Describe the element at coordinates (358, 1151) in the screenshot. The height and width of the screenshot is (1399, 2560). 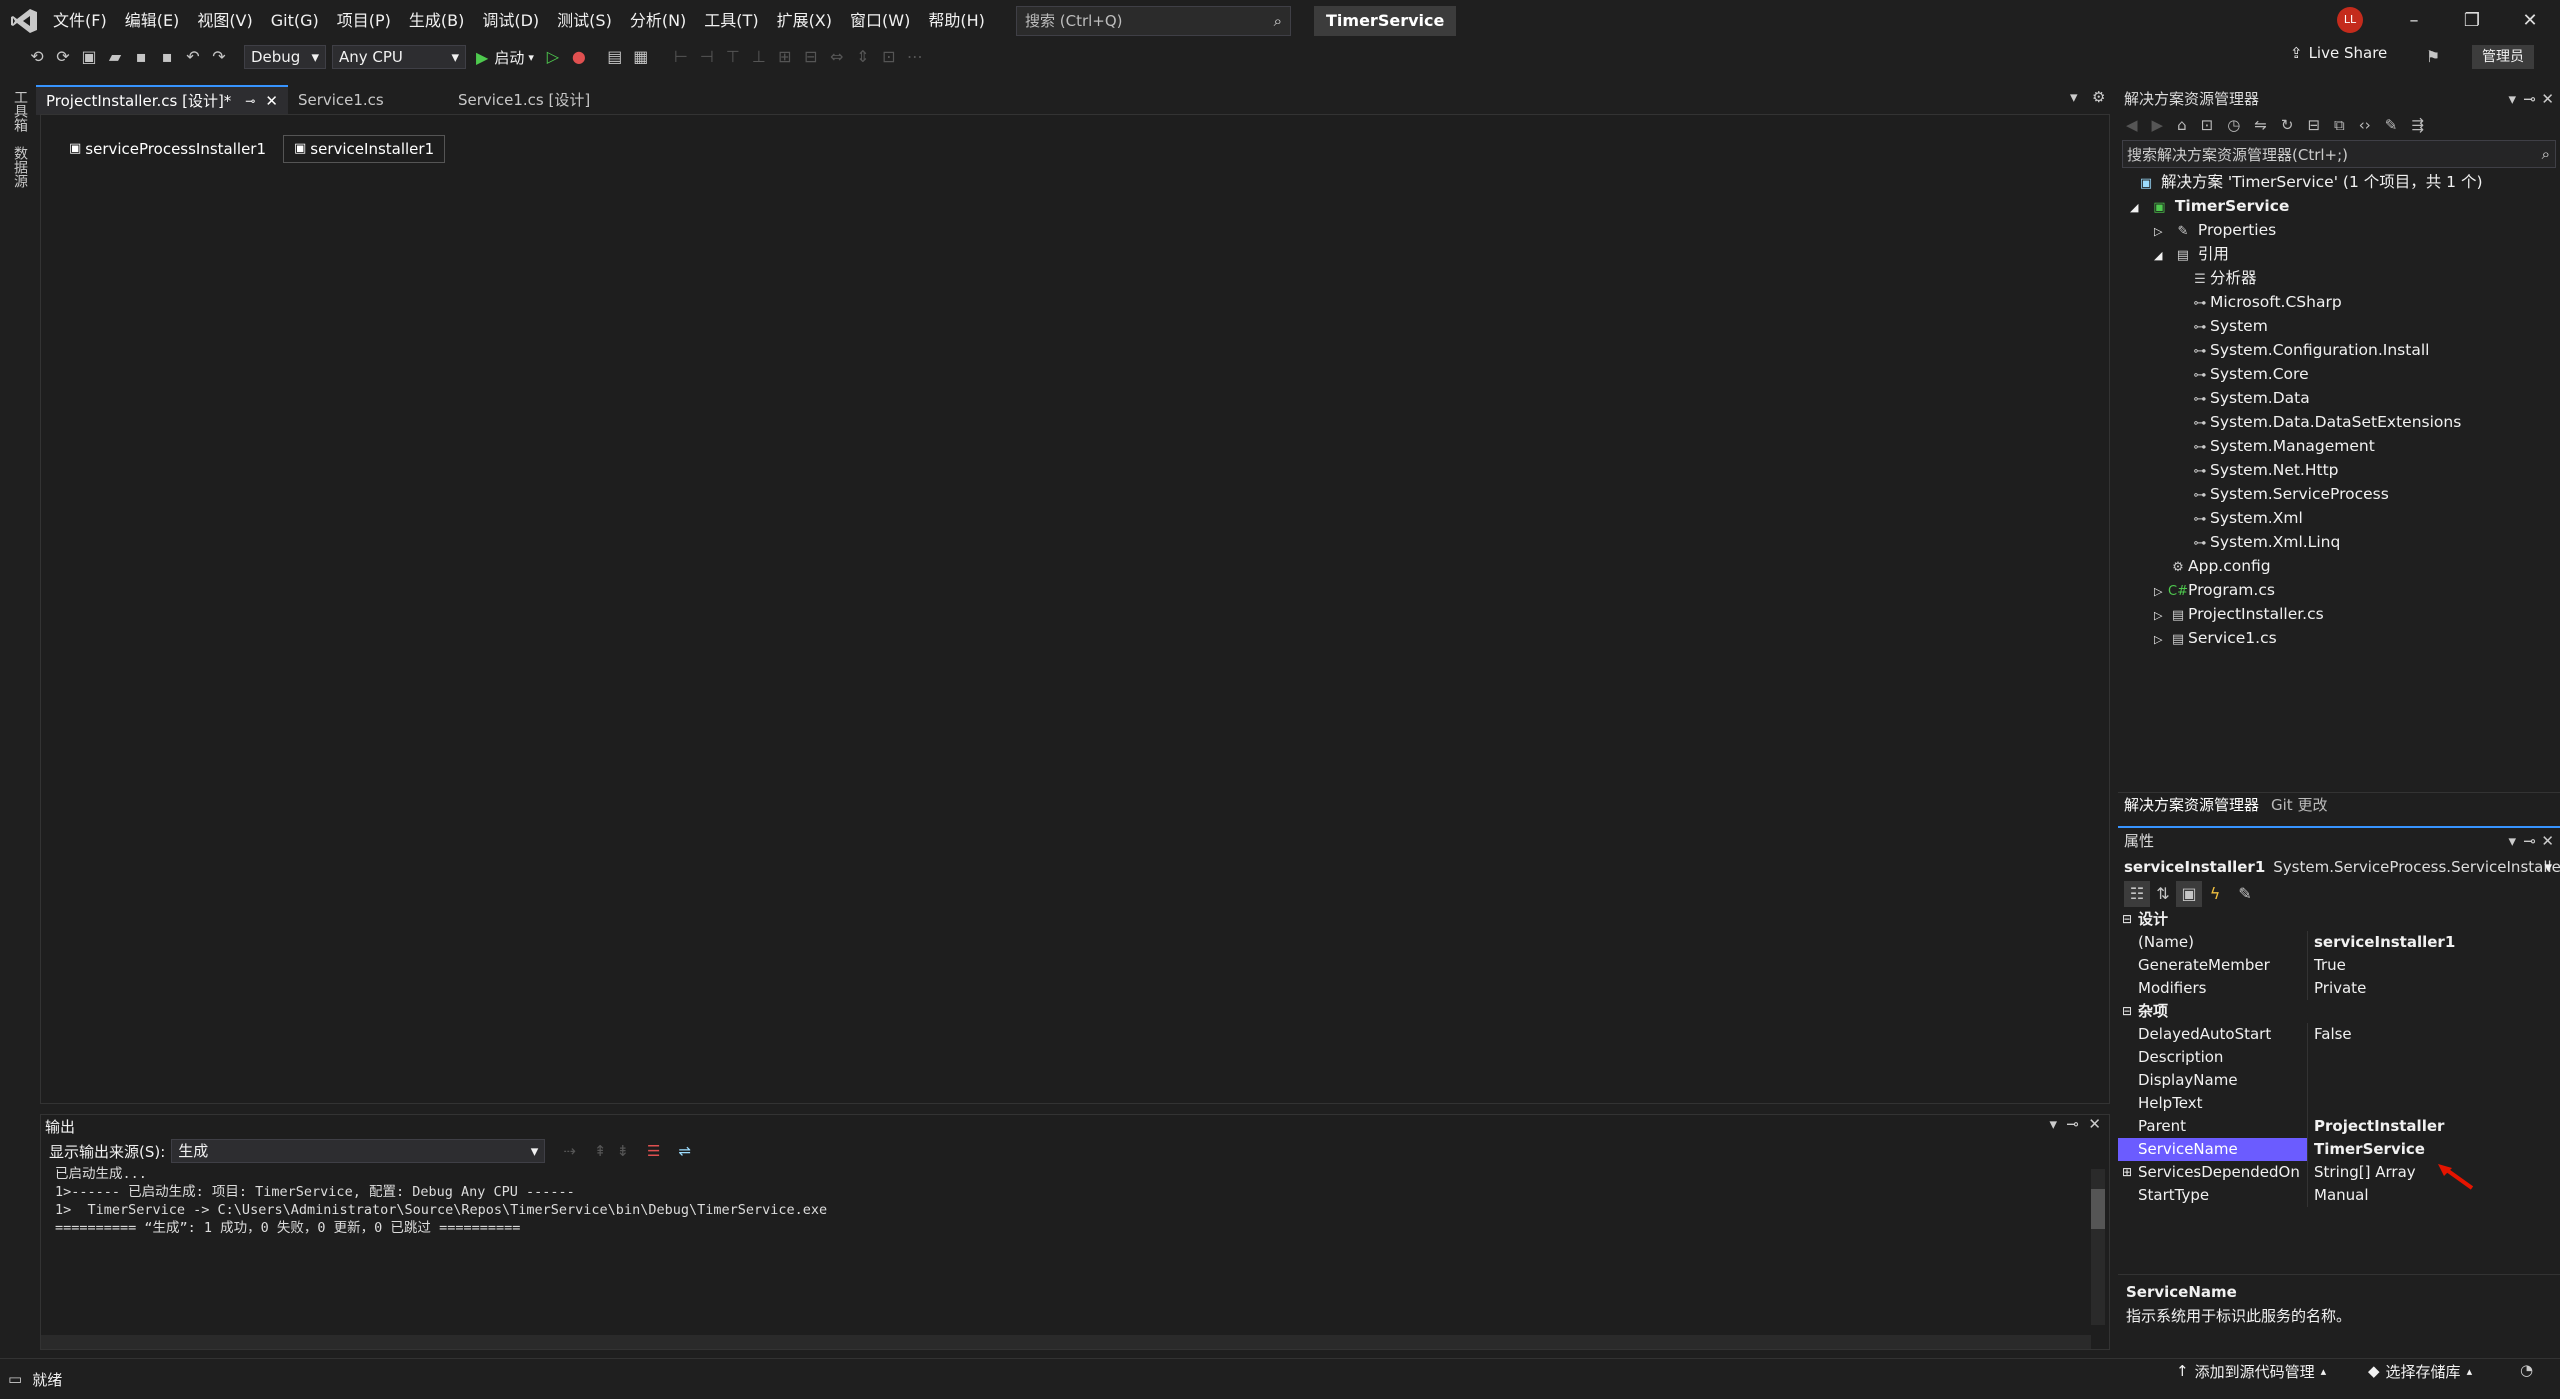
I see `output-source-select: 生成 ▾` at that location.